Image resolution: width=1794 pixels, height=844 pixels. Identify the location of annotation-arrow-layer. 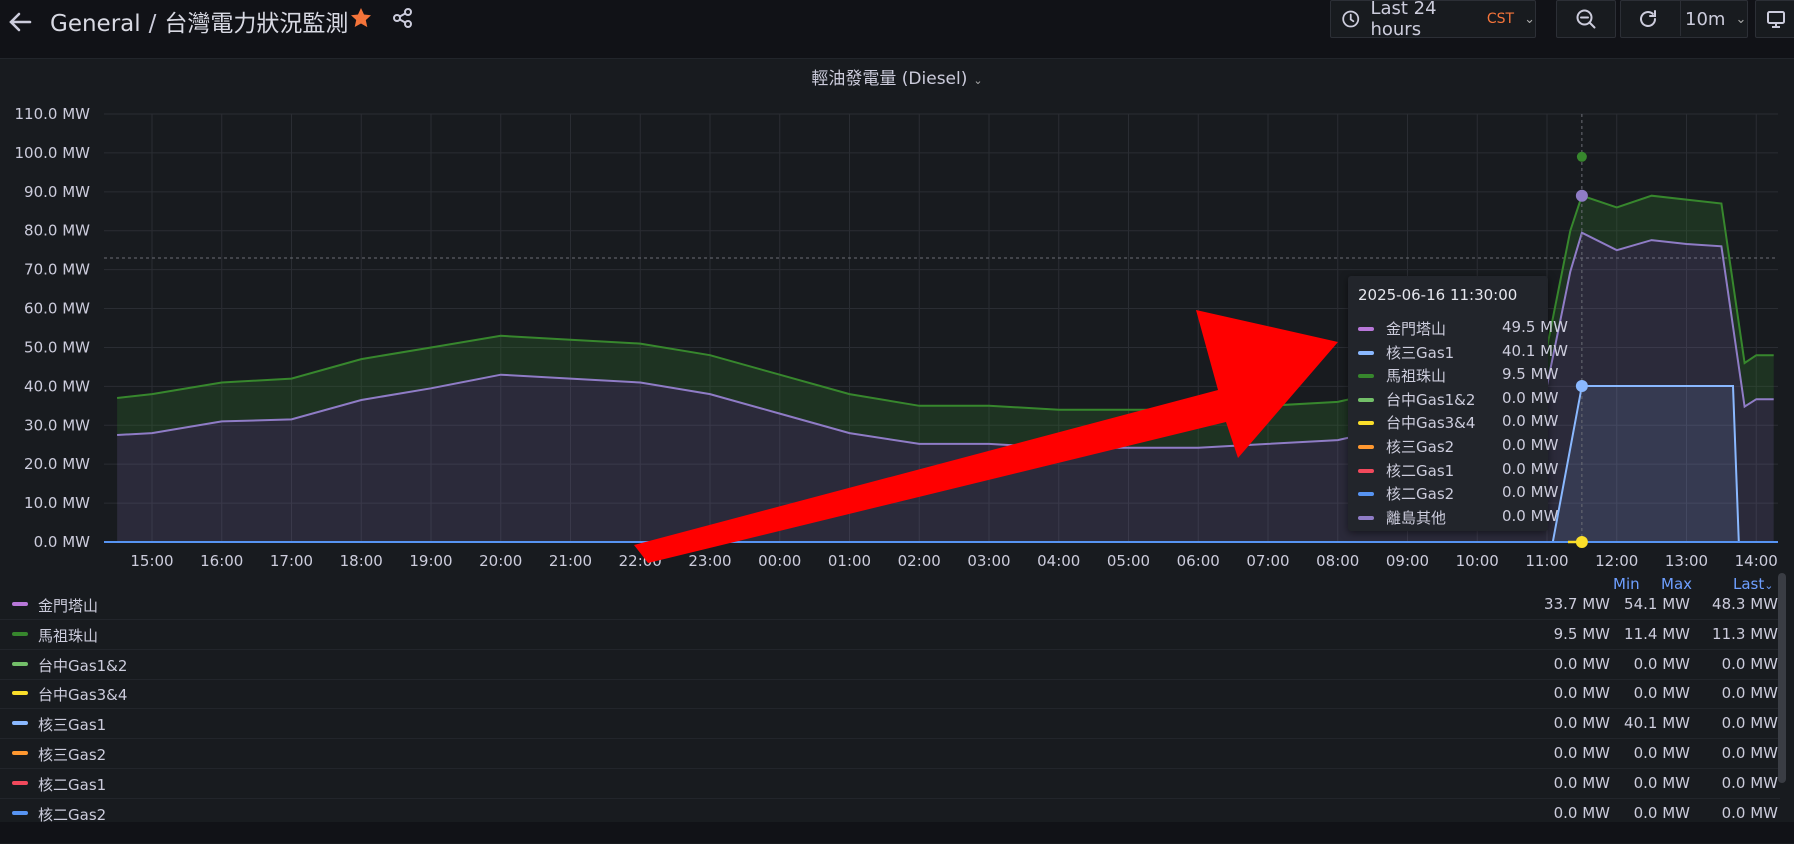
(986, 436).